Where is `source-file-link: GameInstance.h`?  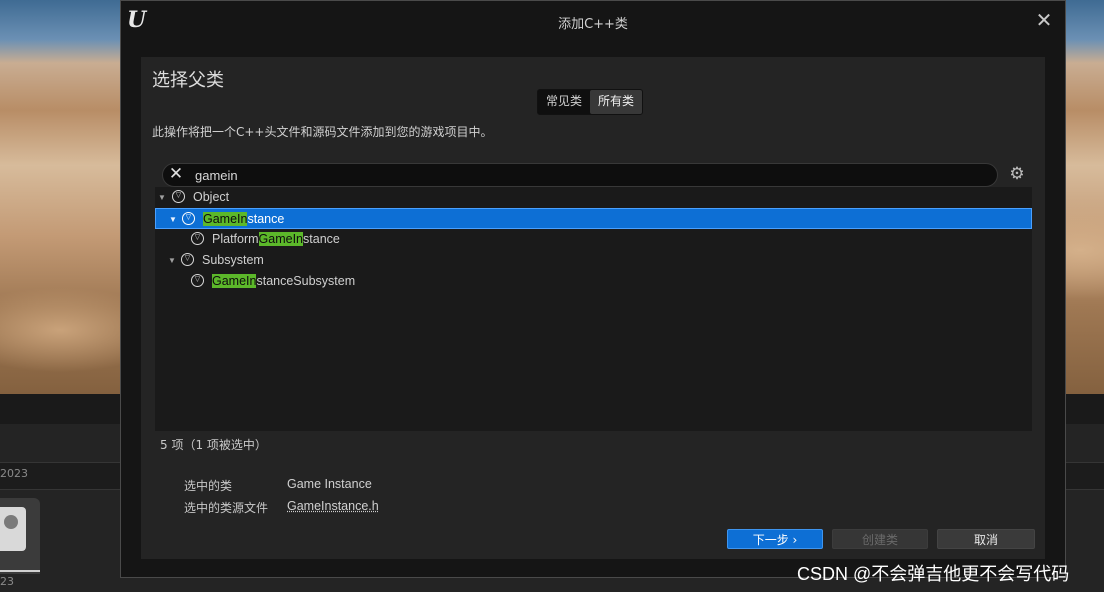 source-file-link: GameInstance.h is located at coordinates (333, 506).